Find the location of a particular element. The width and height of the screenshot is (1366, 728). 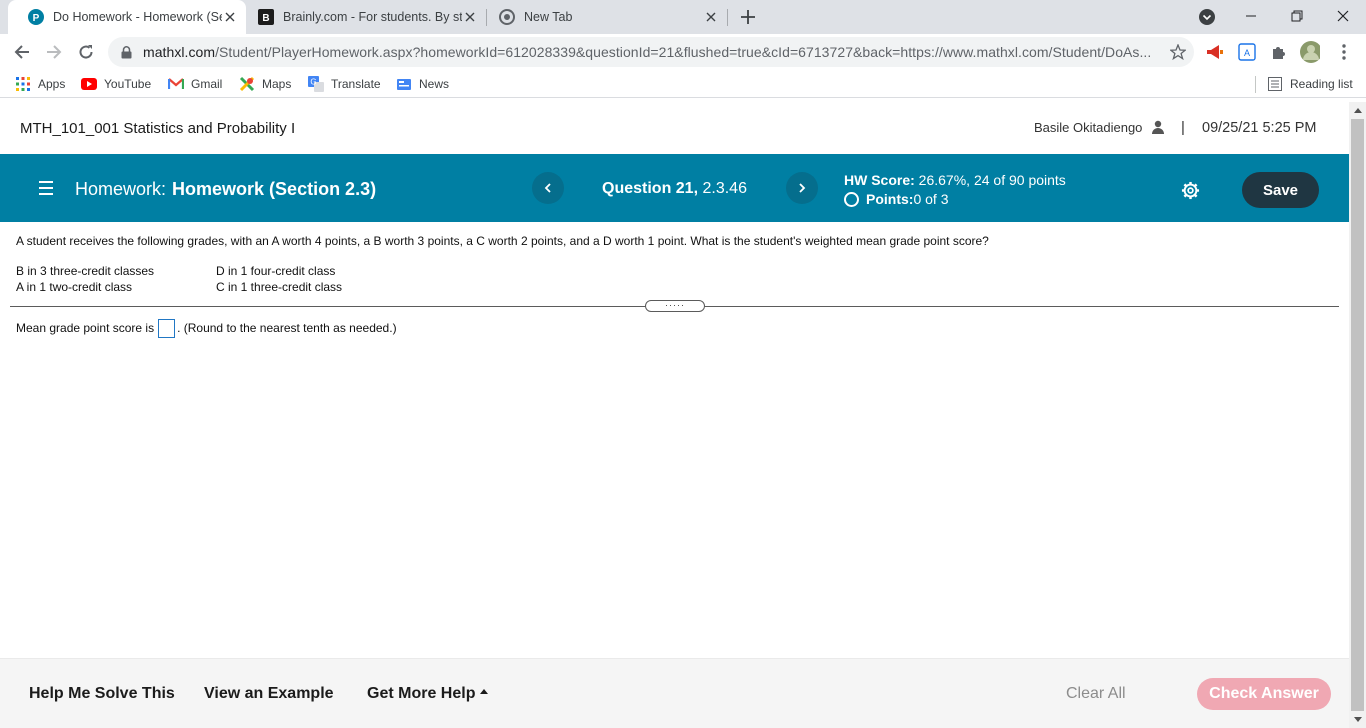

restore-button is located at coordinates (1297, 16).